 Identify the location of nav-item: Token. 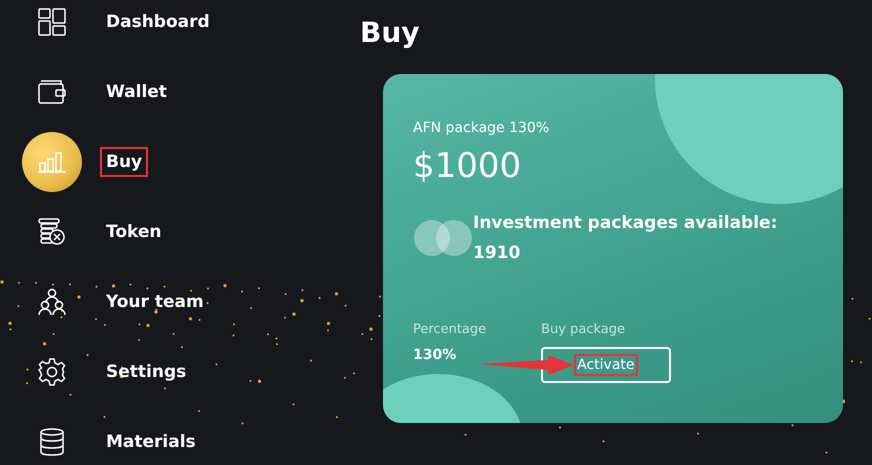
(134, 232).